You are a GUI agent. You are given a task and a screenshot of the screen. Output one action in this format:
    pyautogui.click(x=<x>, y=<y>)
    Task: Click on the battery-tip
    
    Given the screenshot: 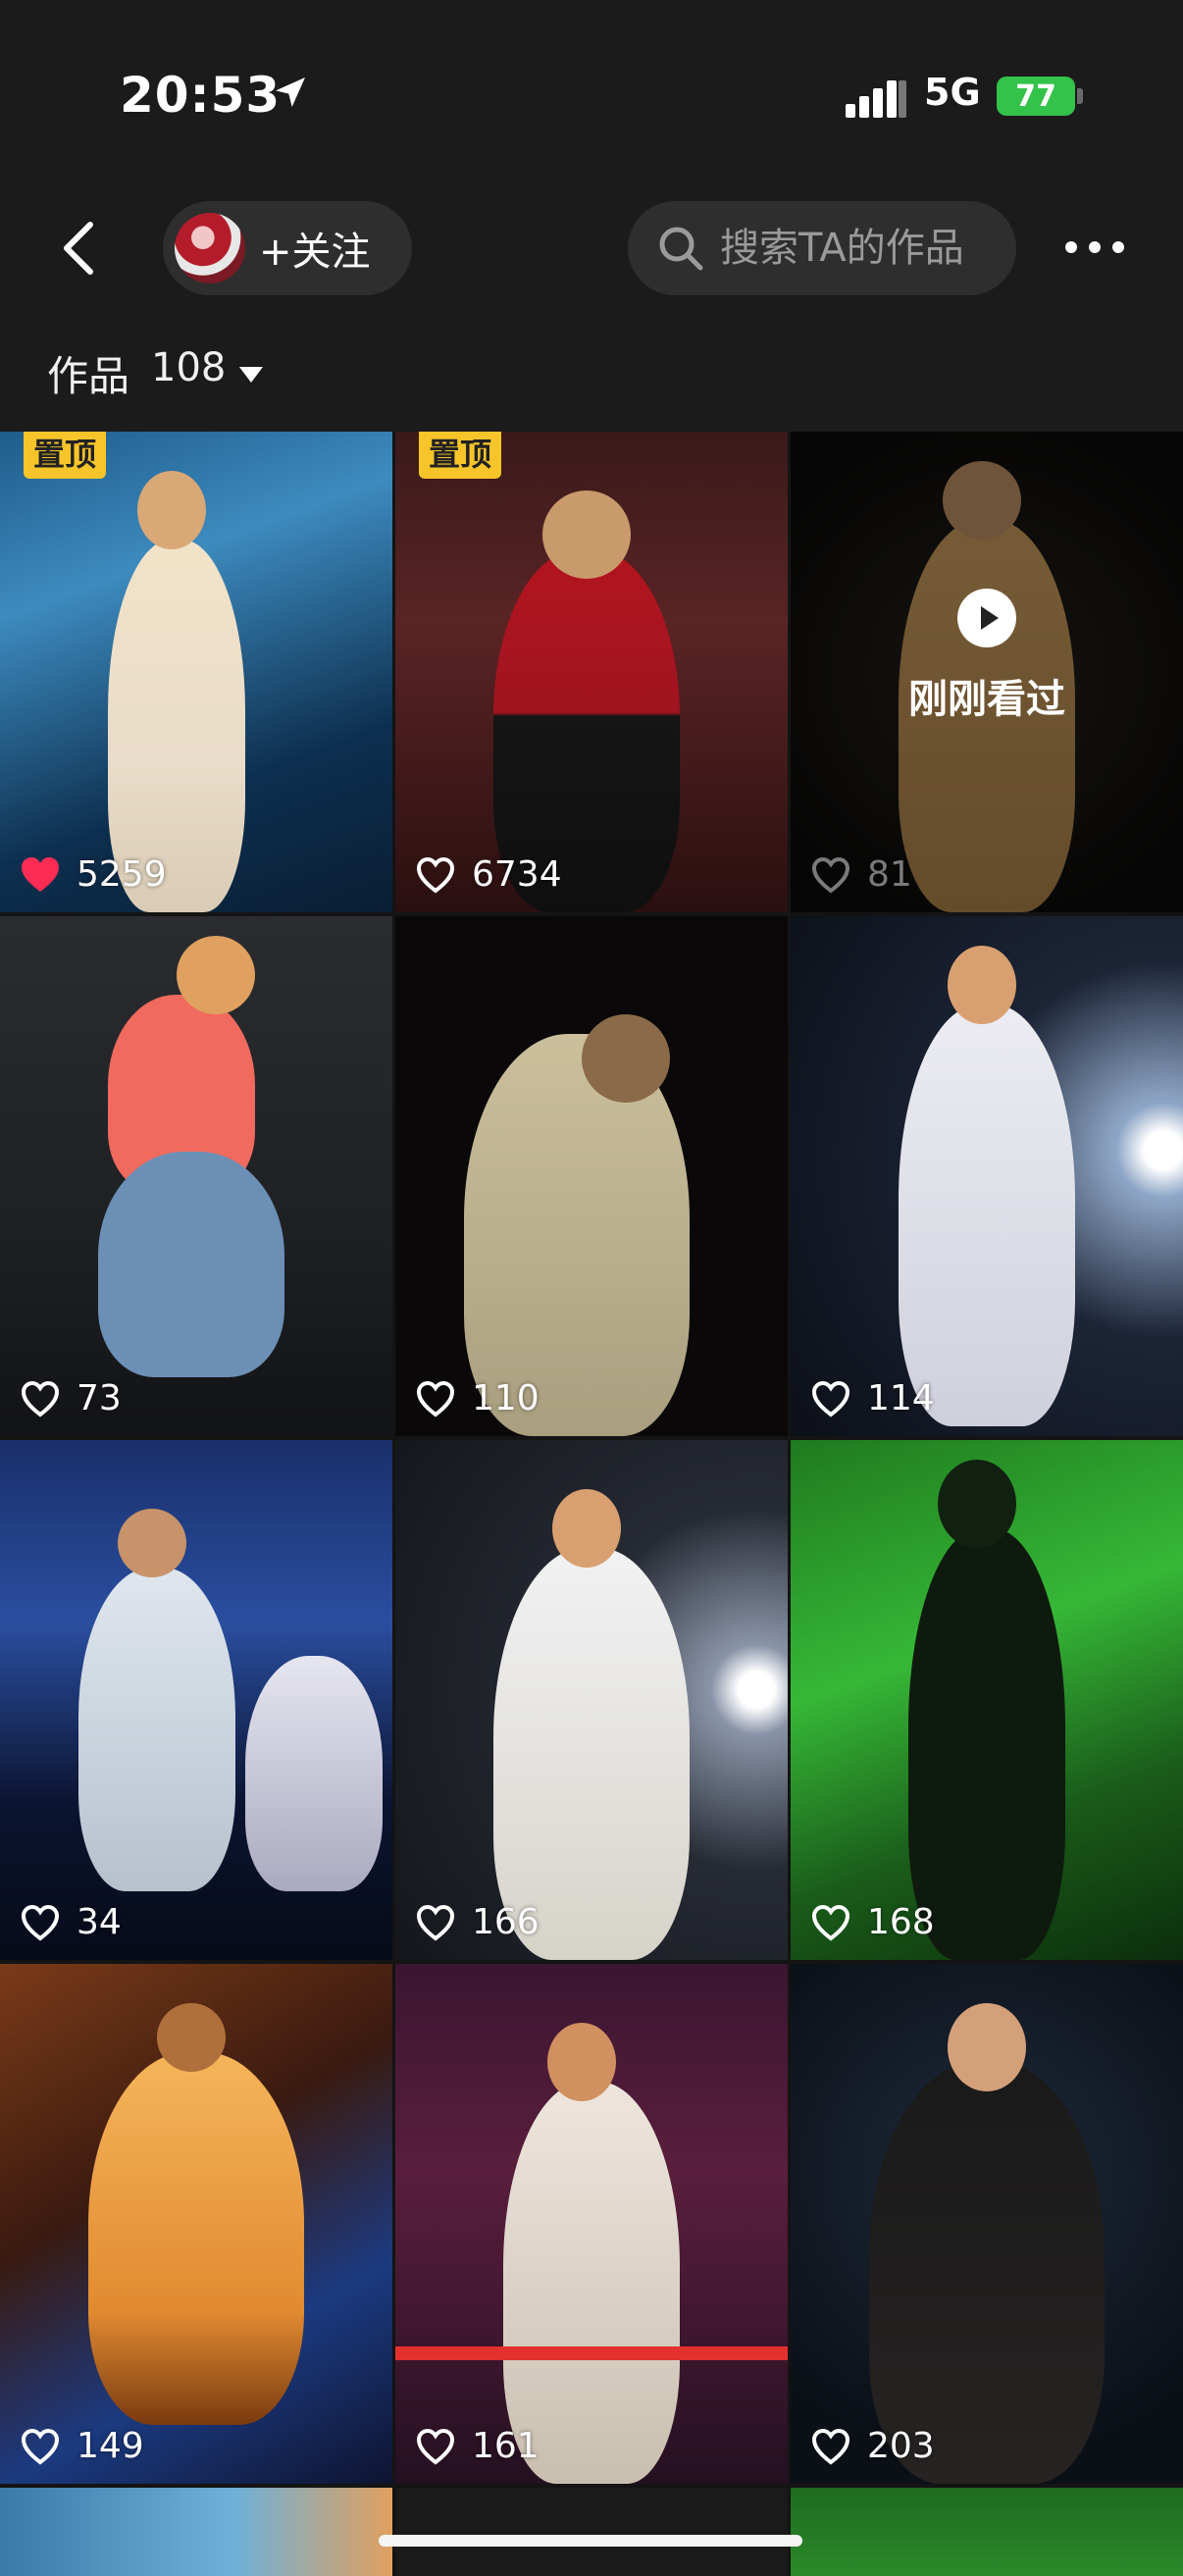 What is the action you would take?
    pyautogui.click(x=1080, y=96)
    